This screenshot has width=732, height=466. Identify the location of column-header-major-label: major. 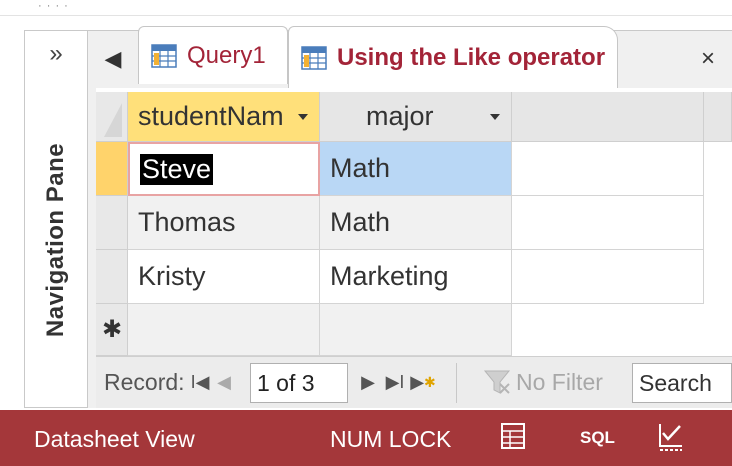
(400, 116).